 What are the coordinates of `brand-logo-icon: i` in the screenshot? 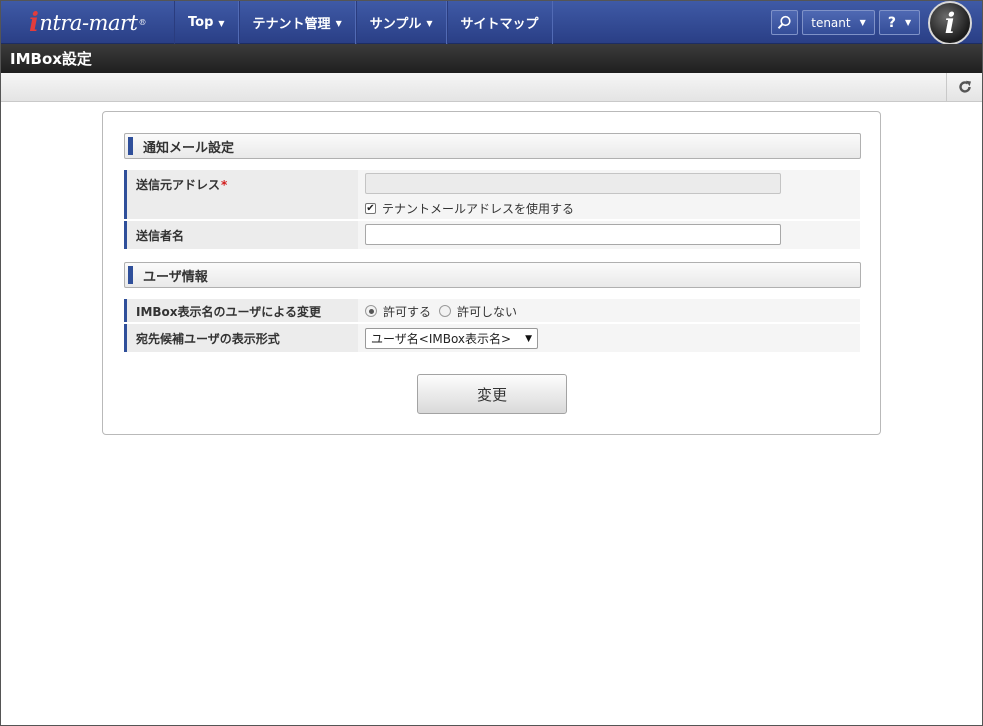 It's located at (950, 23).